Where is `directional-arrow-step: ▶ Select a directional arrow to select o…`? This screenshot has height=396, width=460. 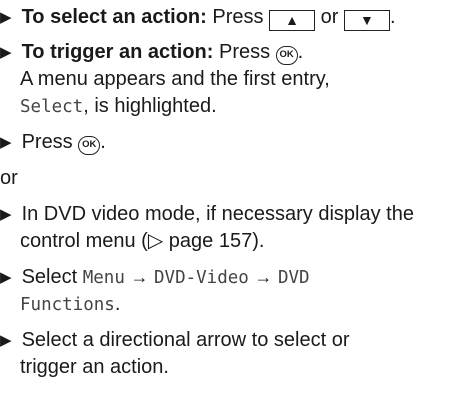
directional-arrow-step: ▶ Select a directional arrow to select o… is located at coordinates (175, 340).